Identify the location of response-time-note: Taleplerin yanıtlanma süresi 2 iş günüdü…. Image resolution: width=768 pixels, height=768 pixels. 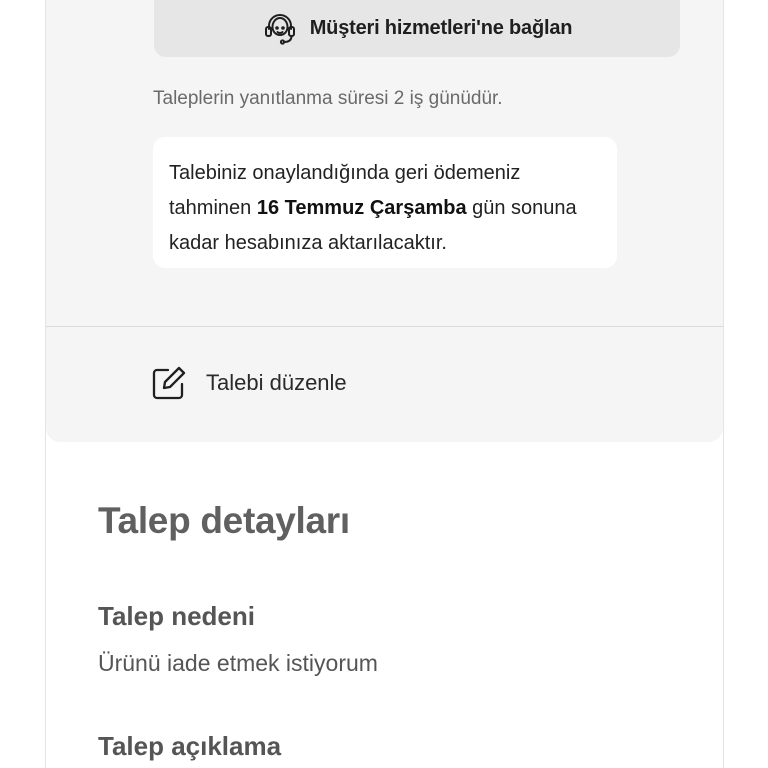
(328, 98).